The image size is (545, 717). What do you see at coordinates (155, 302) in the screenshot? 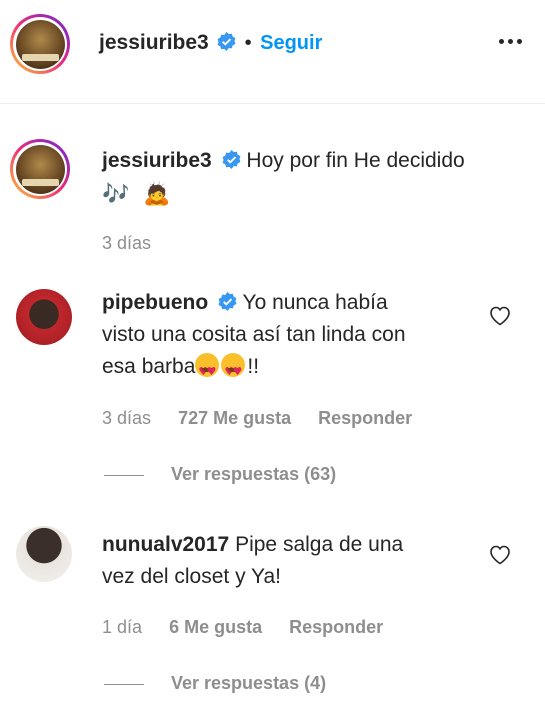
I see `comment-username: pipebueno` at bounding box center [155, 302].